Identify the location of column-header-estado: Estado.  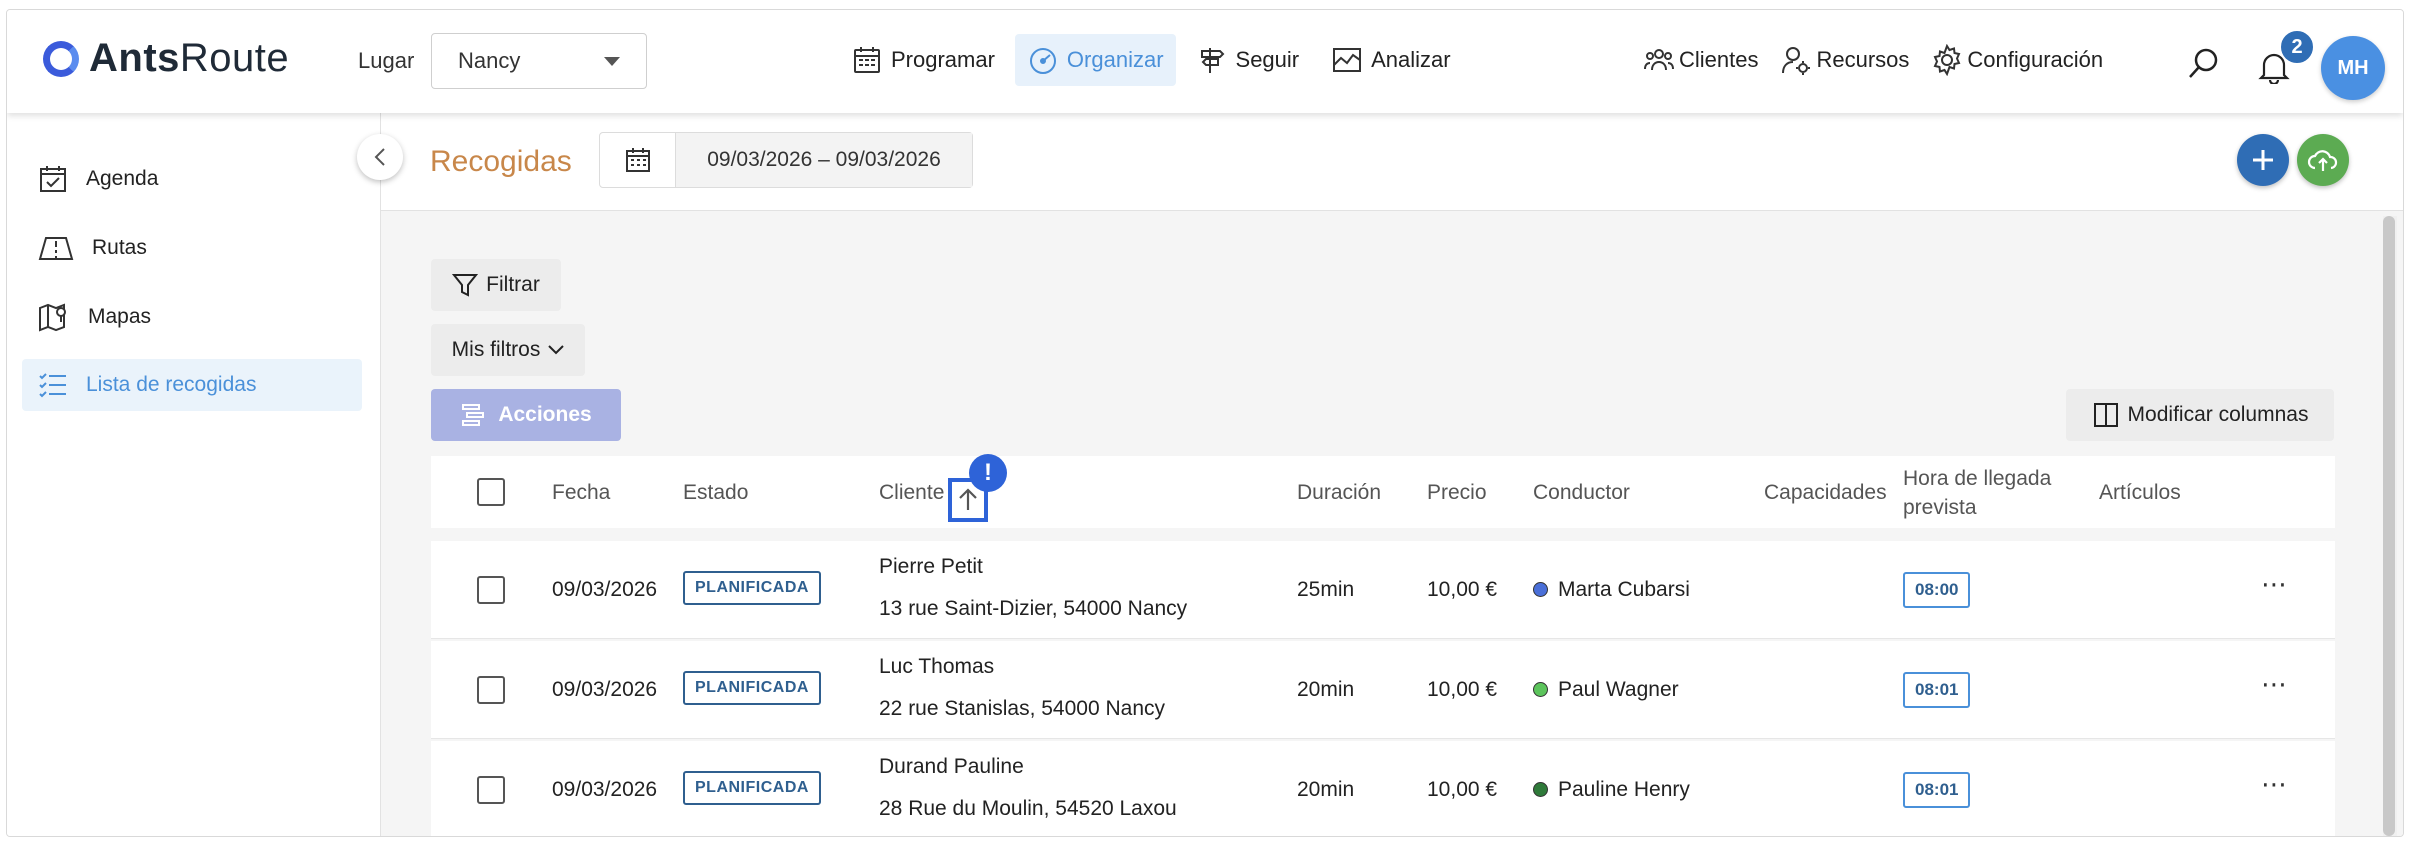
(715, 492).